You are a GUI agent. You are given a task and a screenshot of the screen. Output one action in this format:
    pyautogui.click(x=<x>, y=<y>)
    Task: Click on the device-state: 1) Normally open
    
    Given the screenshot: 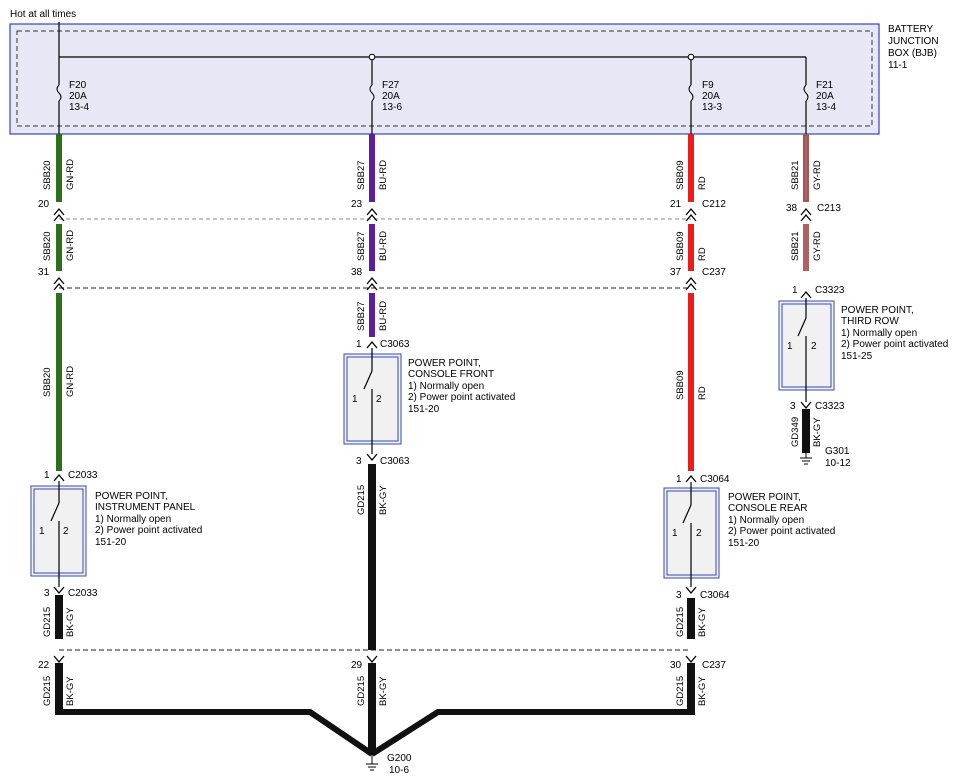 What is the action you would take?
    pyautogui.click(x=446, y=386)
    